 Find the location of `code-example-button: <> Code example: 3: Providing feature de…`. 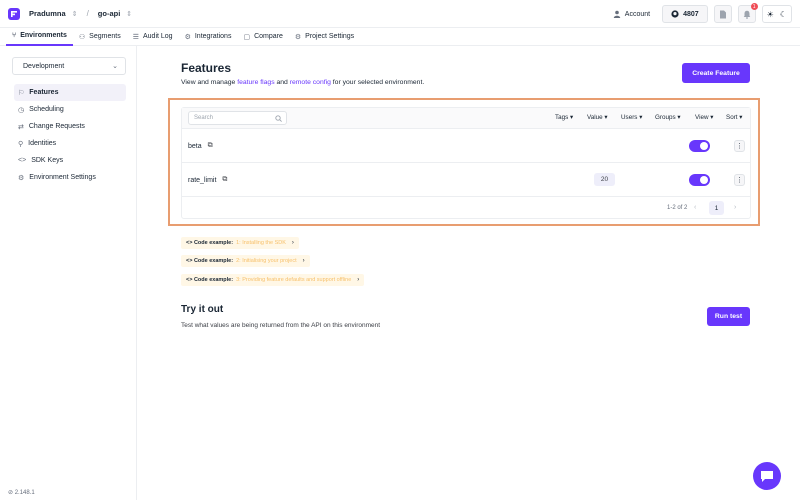

code-example-button: <> Code example: 3: Providing feature de… is located at coordinates (273, 280).